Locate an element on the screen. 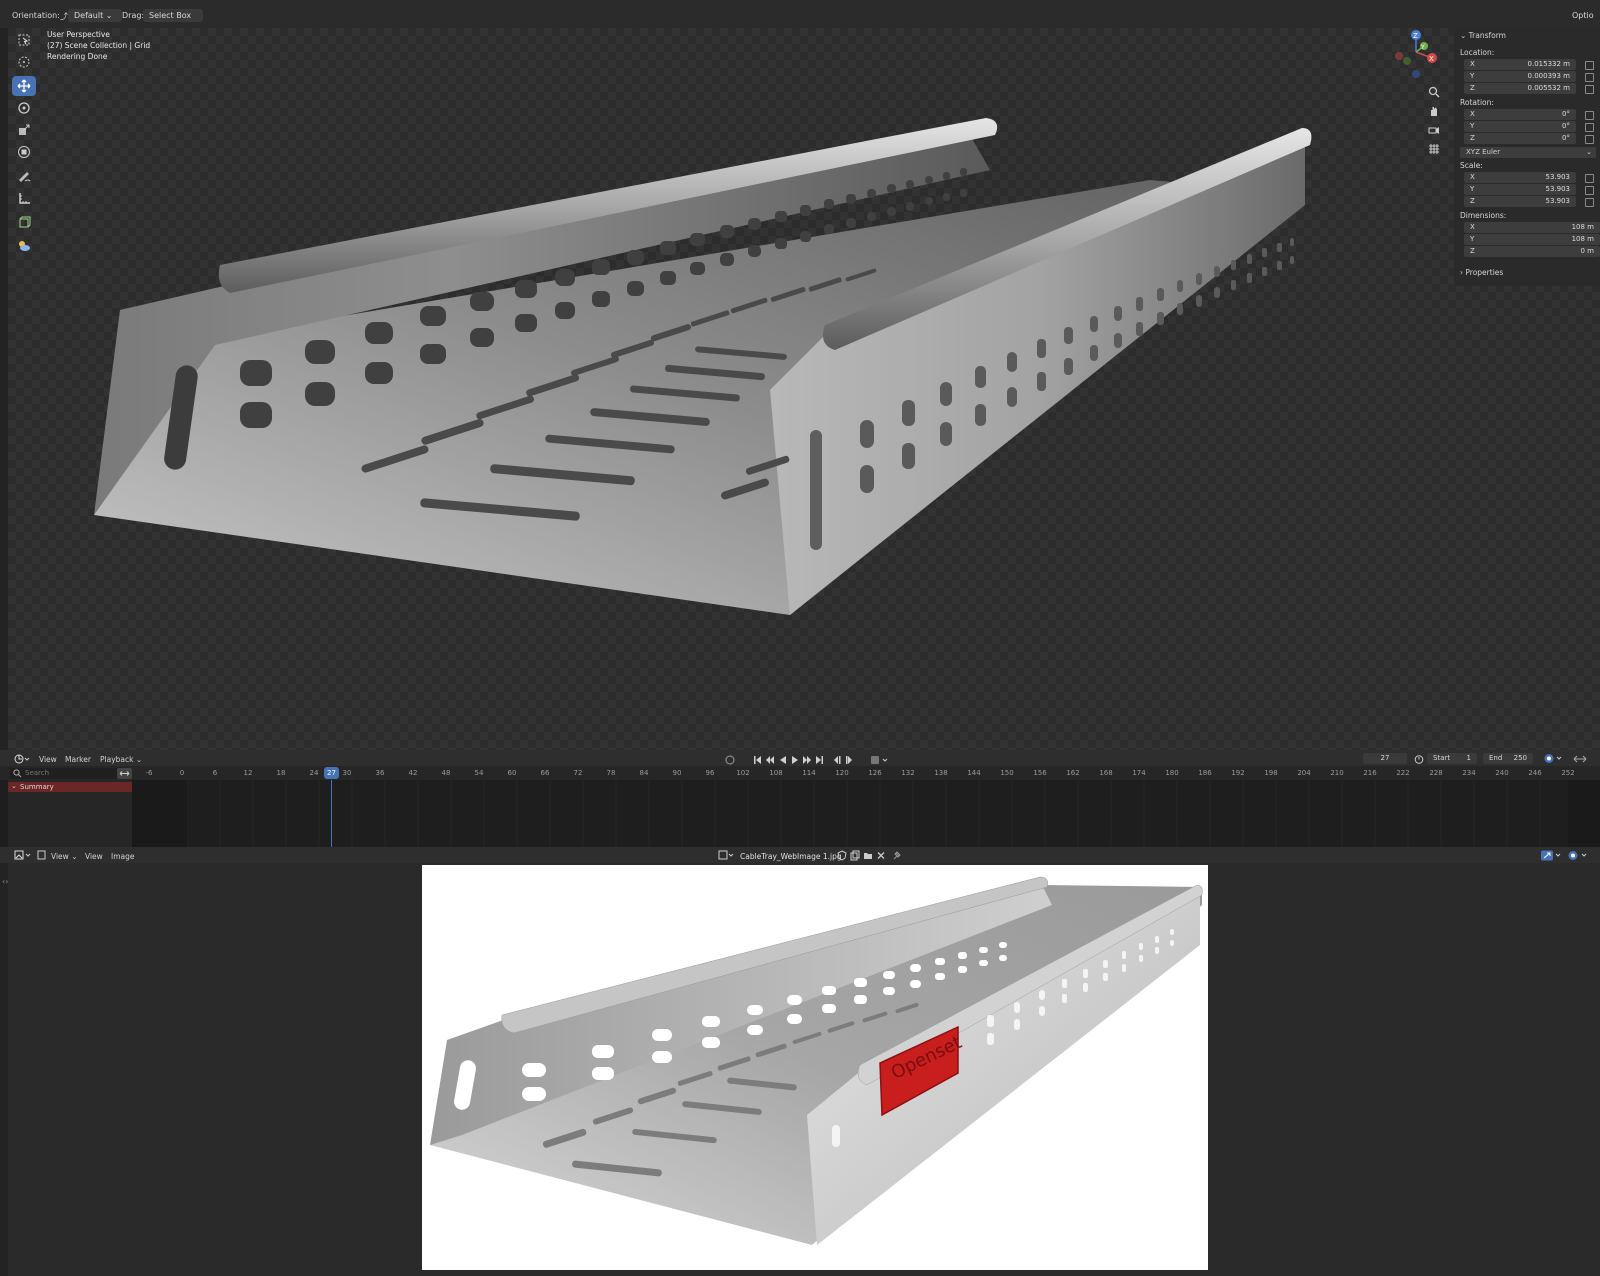  timeline-tick-label: 108 is located at coordinates (776, 773).